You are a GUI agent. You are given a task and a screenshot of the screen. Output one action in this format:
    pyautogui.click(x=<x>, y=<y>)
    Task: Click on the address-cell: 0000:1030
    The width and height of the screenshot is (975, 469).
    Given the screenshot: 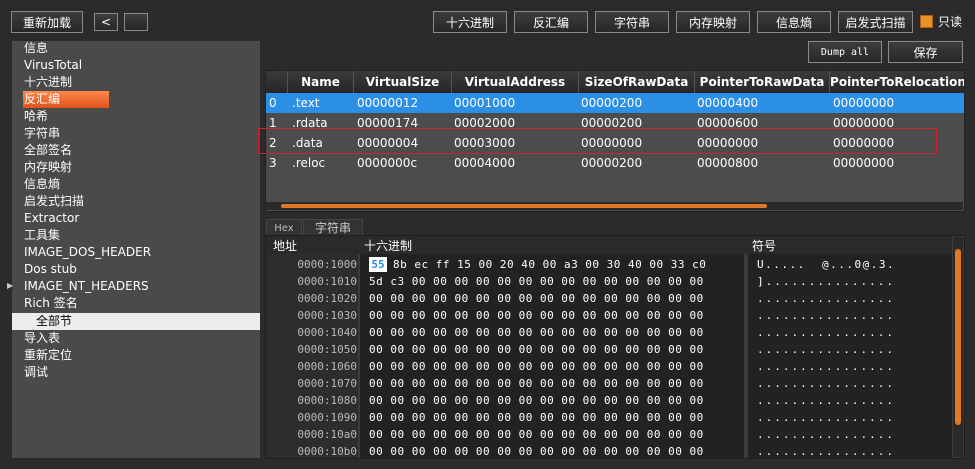 What is the action you would take?
    pyautogui.click(x=327, y=315)
    